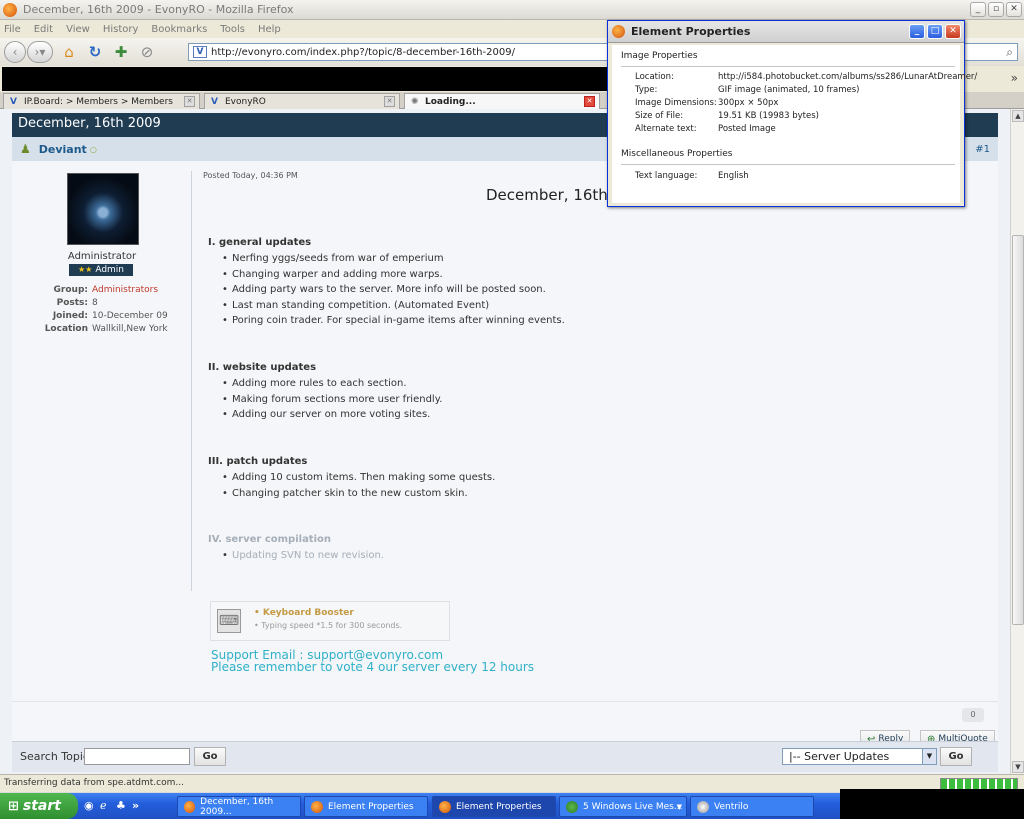 The image size is (1024, 819). I want to click on tab-ipboard: V IP.Board: > Members > Members ✕, so click(101, 101).